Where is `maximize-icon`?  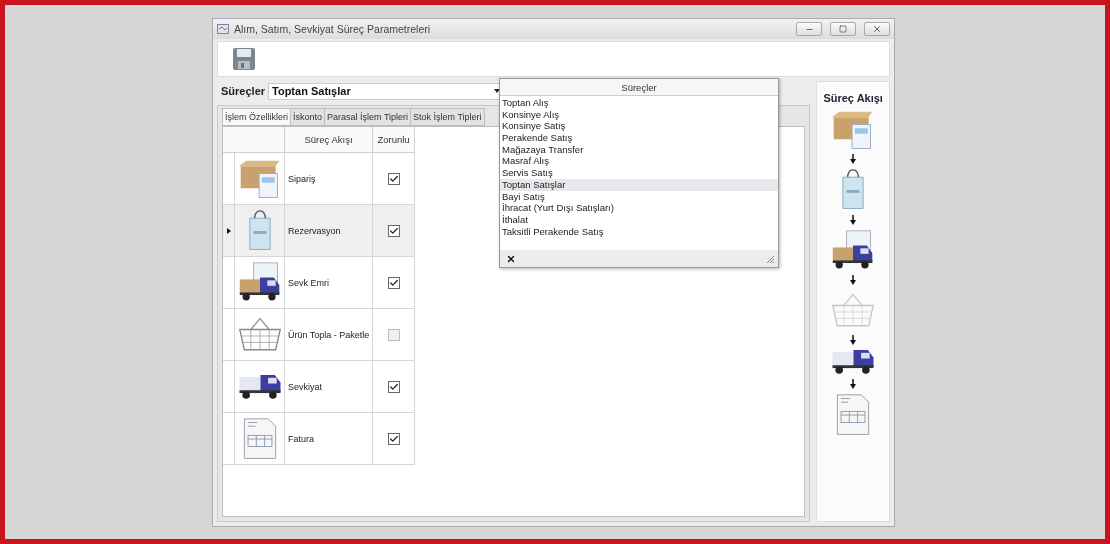
maximize-icon is located at coordinates (843, 29).